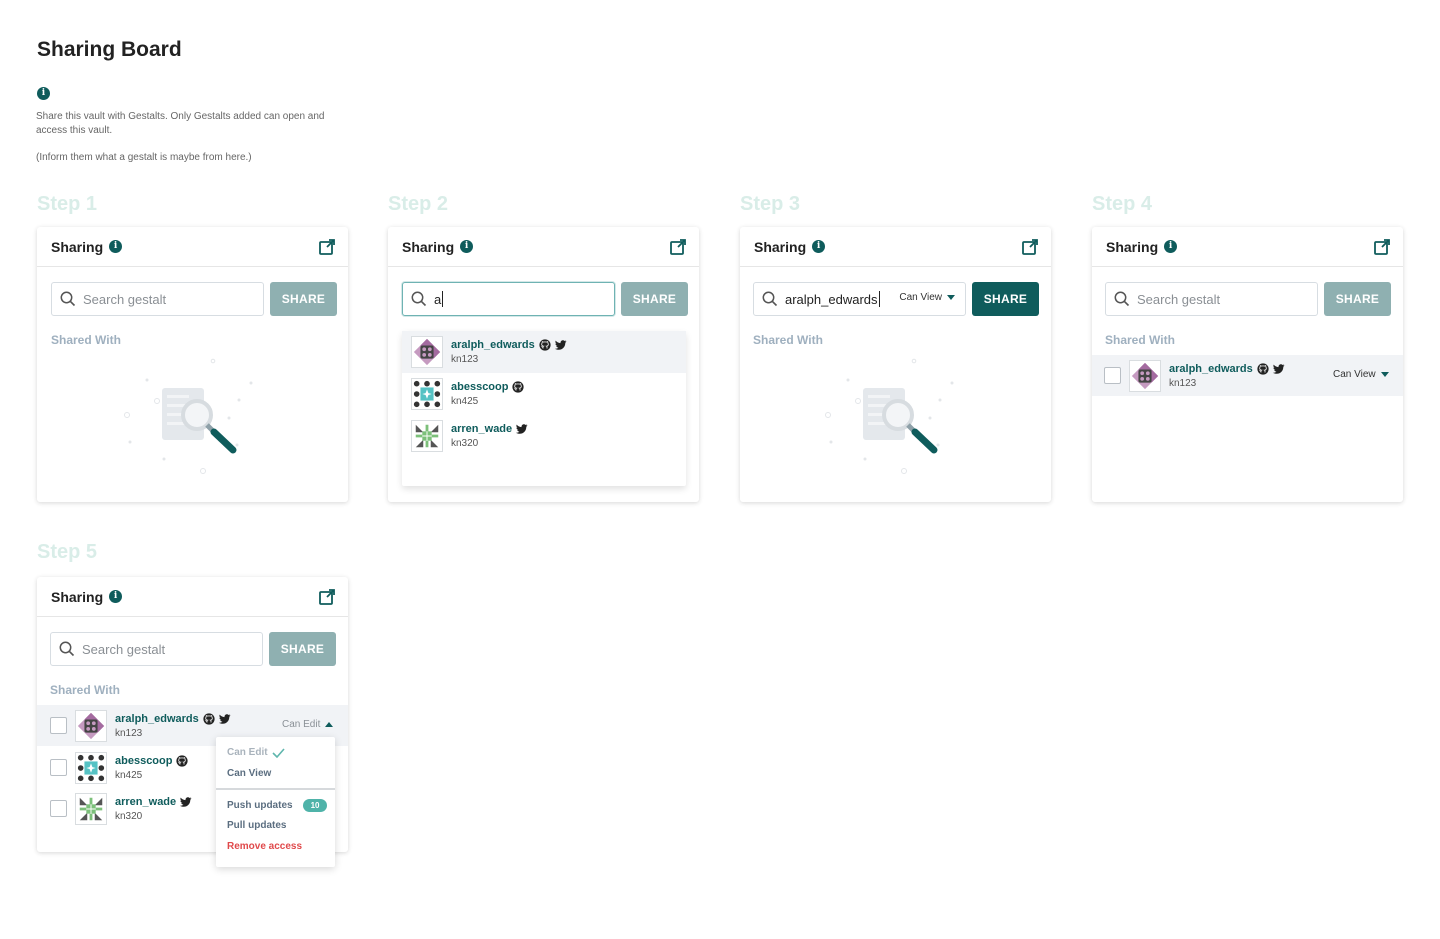 The width and height of the screenshot is (1440, 939). I want to click on menu-item-label: Push updates, so click(260, 805).